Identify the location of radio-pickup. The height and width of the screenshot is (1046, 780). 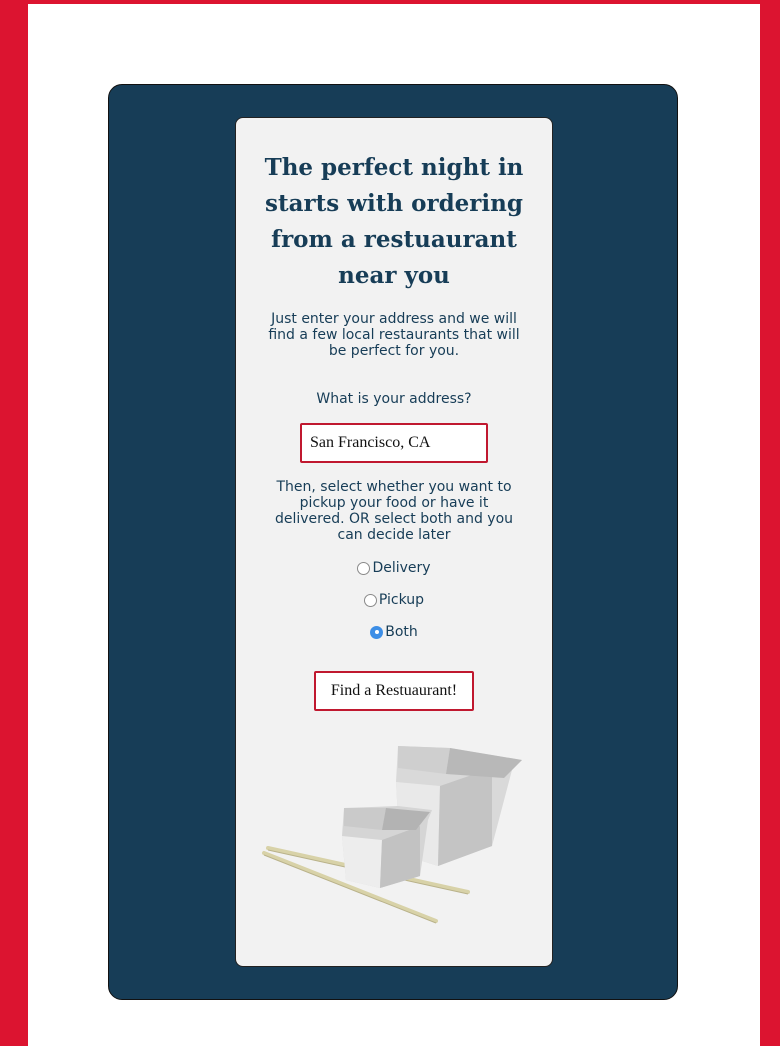
(370, 600).